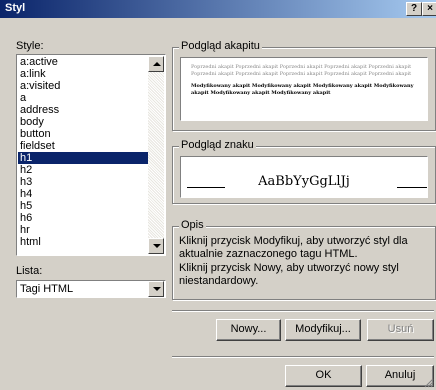 This screenshot has height=390, width=436. I want to click on arrow-up-icon, so click(157, 64).